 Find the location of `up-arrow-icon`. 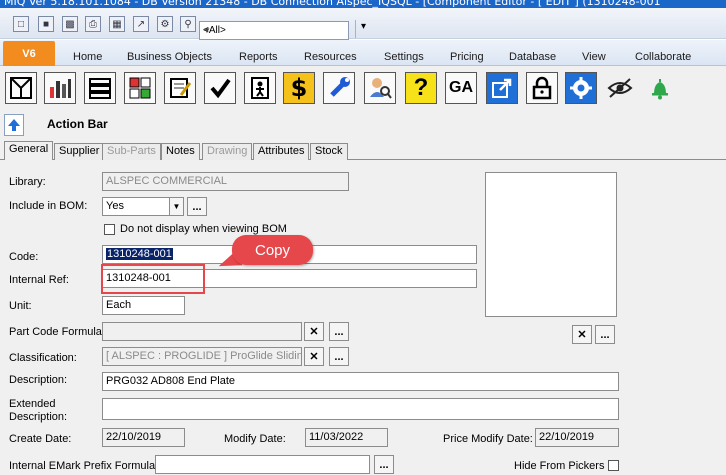

up-arrow-icon is located at coordinates (14, 125).